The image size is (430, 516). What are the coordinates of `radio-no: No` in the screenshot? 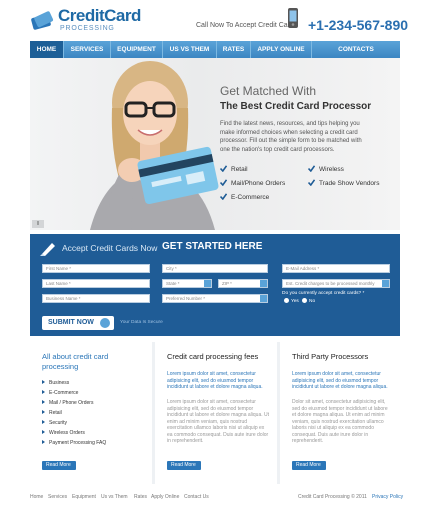 It's located at (308, 301).